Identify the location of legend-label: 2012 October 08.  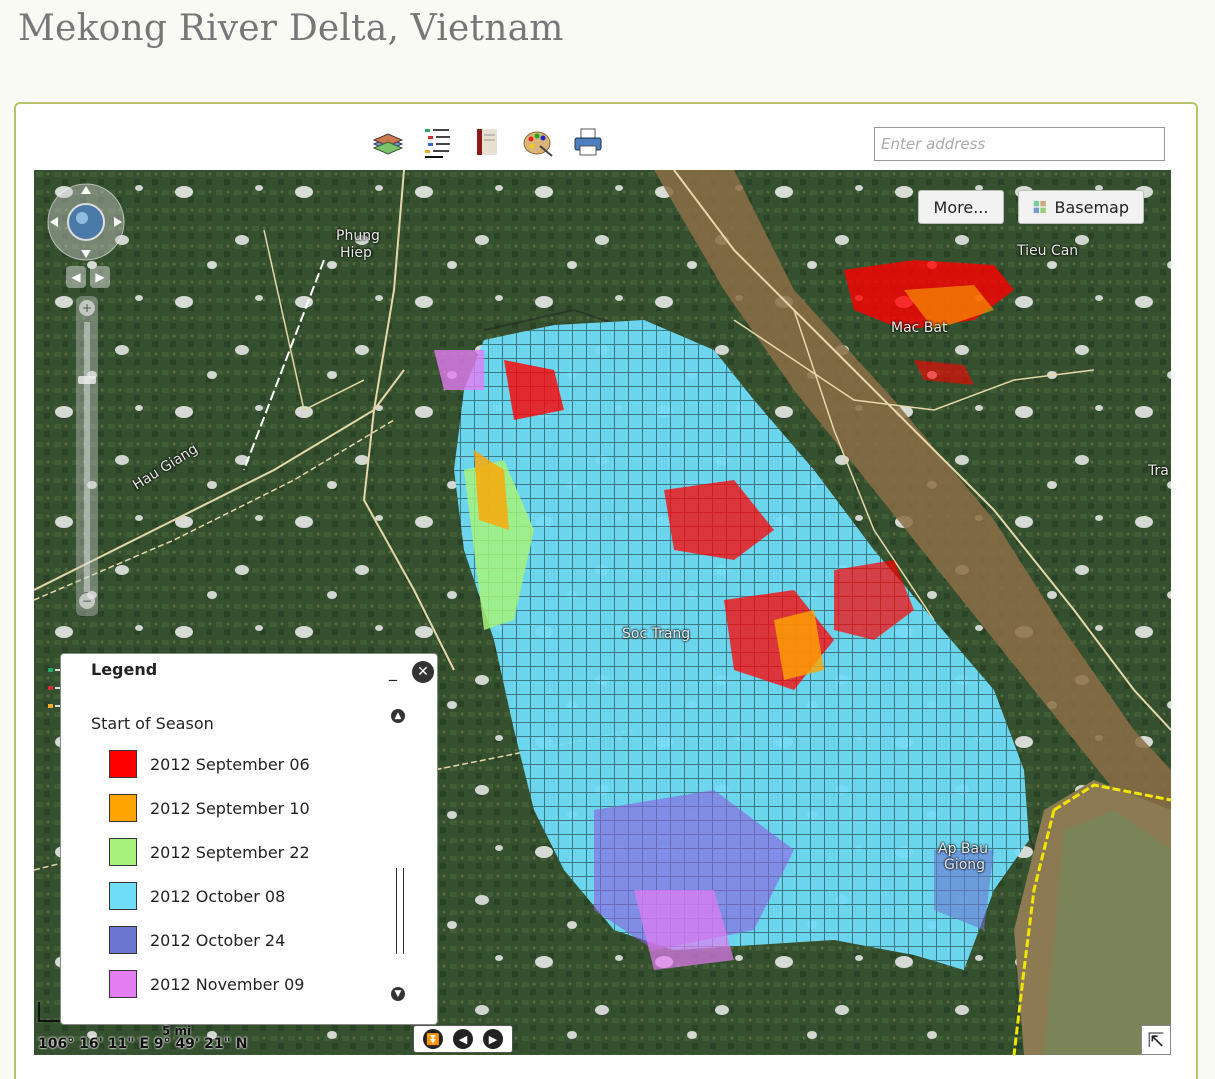
(218, 896).